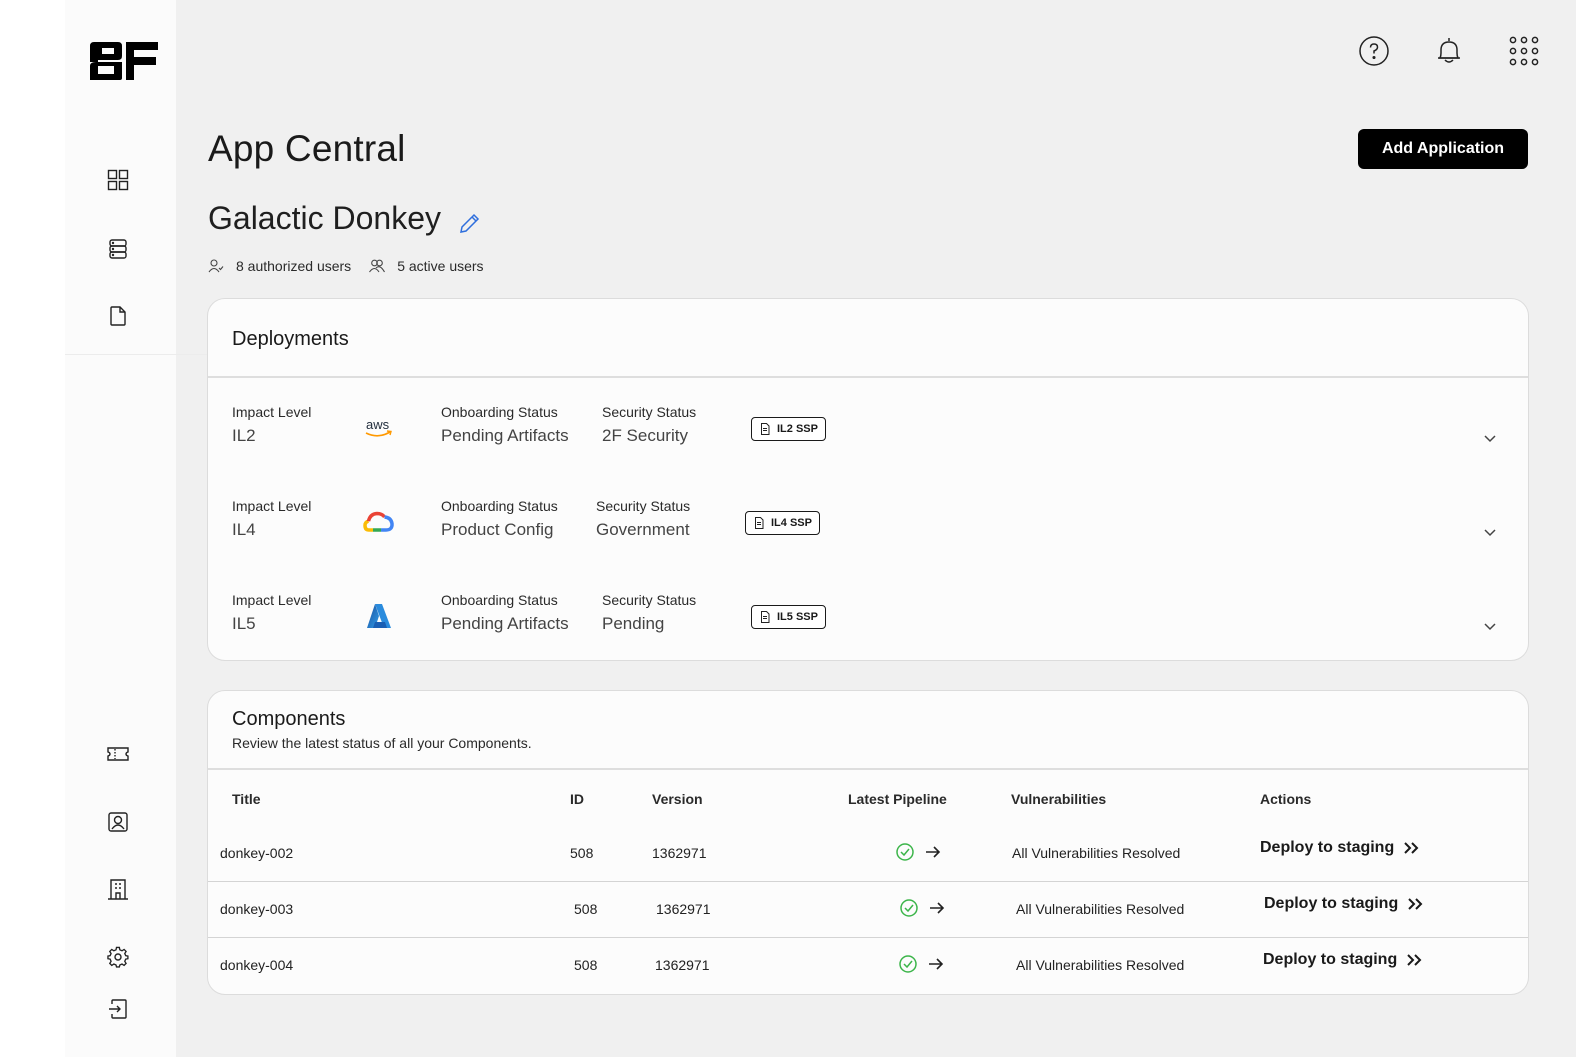 The image size is (1576, 1057). I want to click on authorized-users-text: 8 authorized users, so click(294, 266).